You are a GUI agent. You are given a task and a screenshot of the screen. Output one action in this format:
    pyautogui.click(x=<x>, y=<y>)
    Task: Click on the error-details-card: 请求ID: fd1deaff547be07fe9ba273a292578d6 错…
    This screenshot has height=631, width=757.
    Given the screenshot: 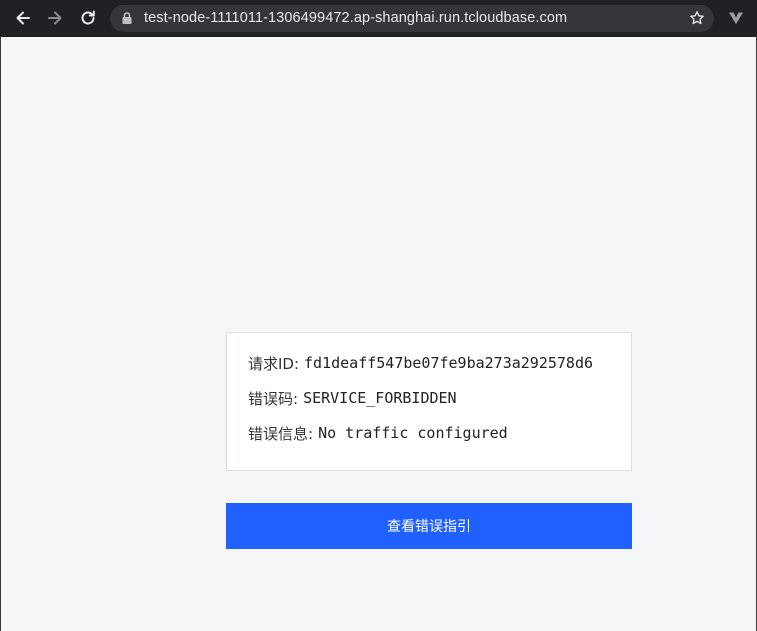 What is the action you would take?
    pyautogui.click(x=429, y=401)
    